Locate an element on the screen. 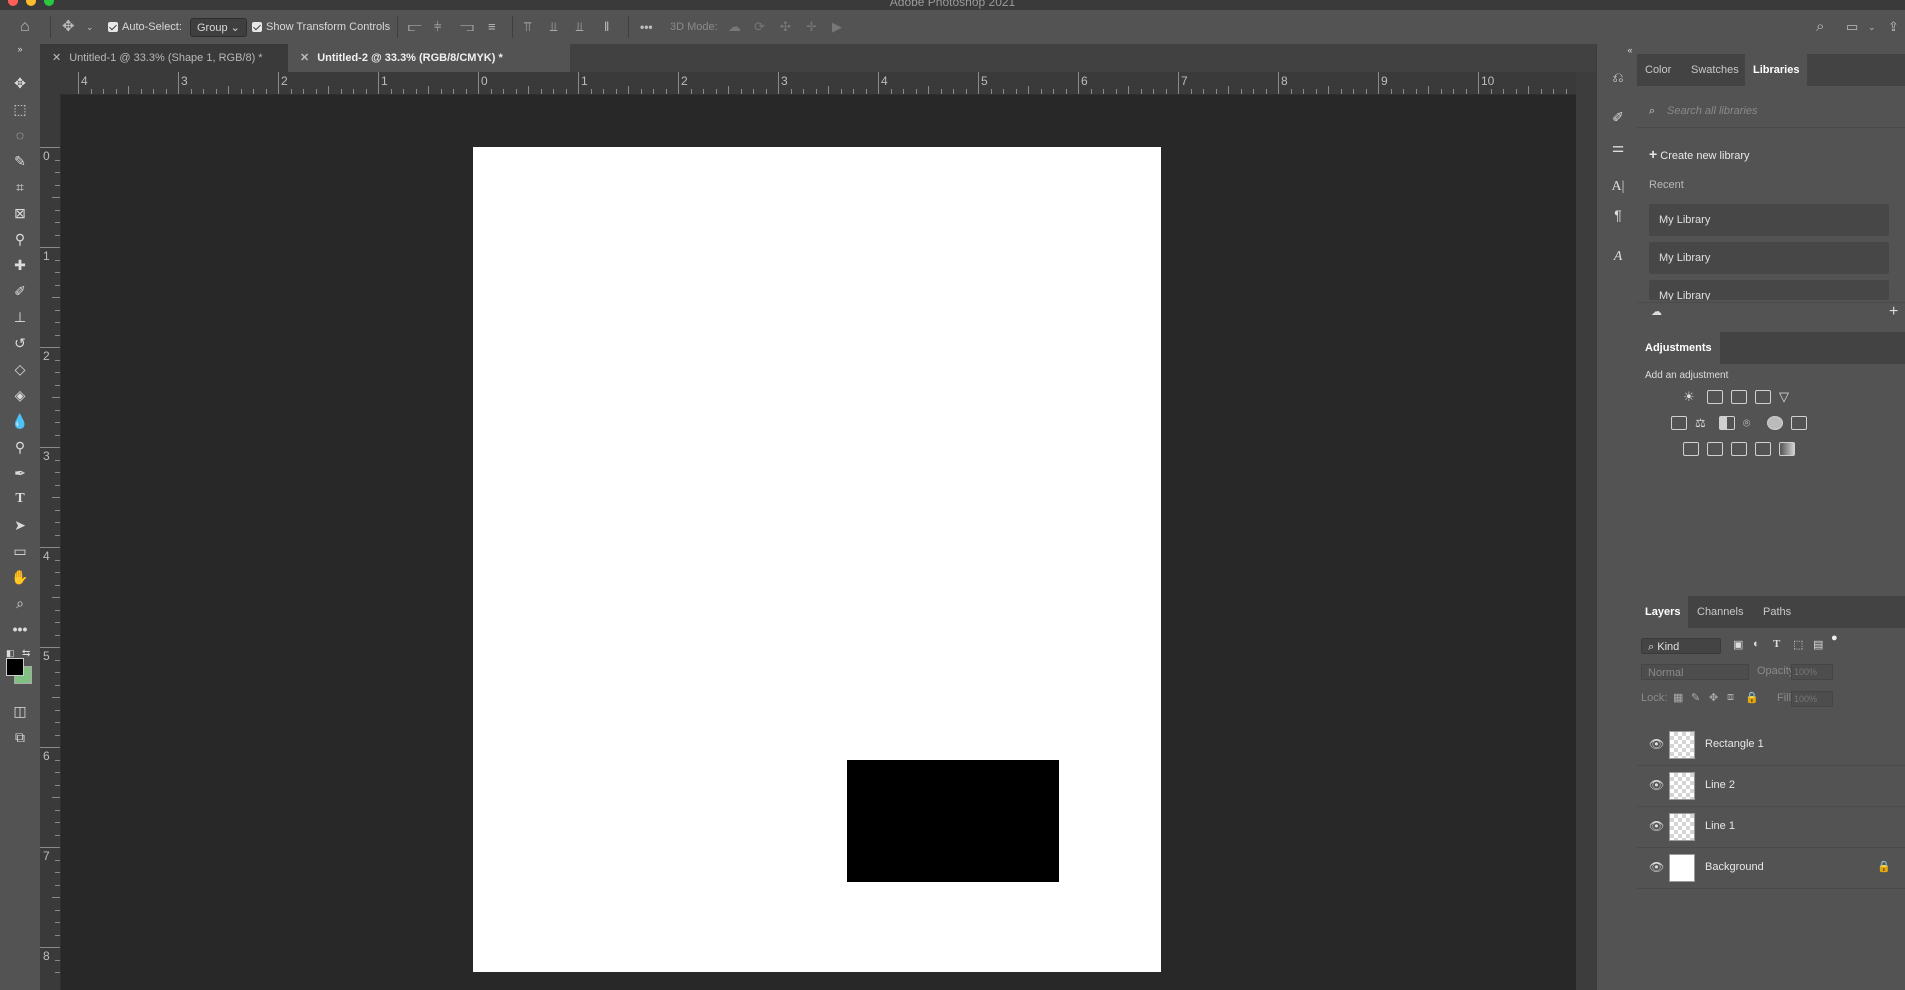  align-top-icon: ⫪ is located at coordinates (527, 27).